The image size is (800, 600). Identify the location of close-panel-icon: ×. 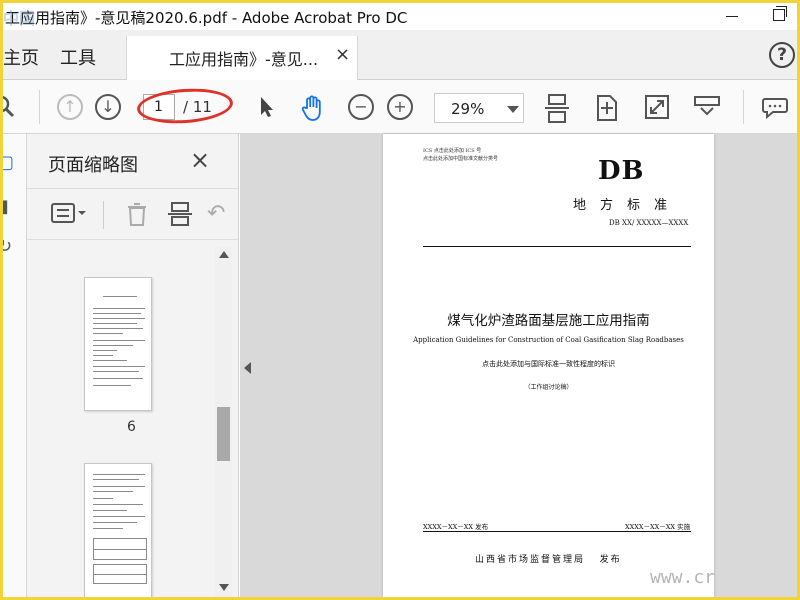
(200, 160).